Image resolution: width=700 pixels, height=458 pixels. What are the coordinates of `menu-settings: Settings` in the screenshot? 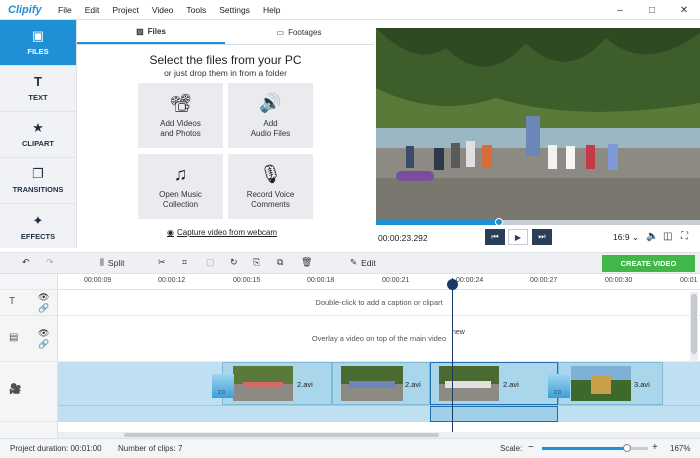 It's located at (234, 10).